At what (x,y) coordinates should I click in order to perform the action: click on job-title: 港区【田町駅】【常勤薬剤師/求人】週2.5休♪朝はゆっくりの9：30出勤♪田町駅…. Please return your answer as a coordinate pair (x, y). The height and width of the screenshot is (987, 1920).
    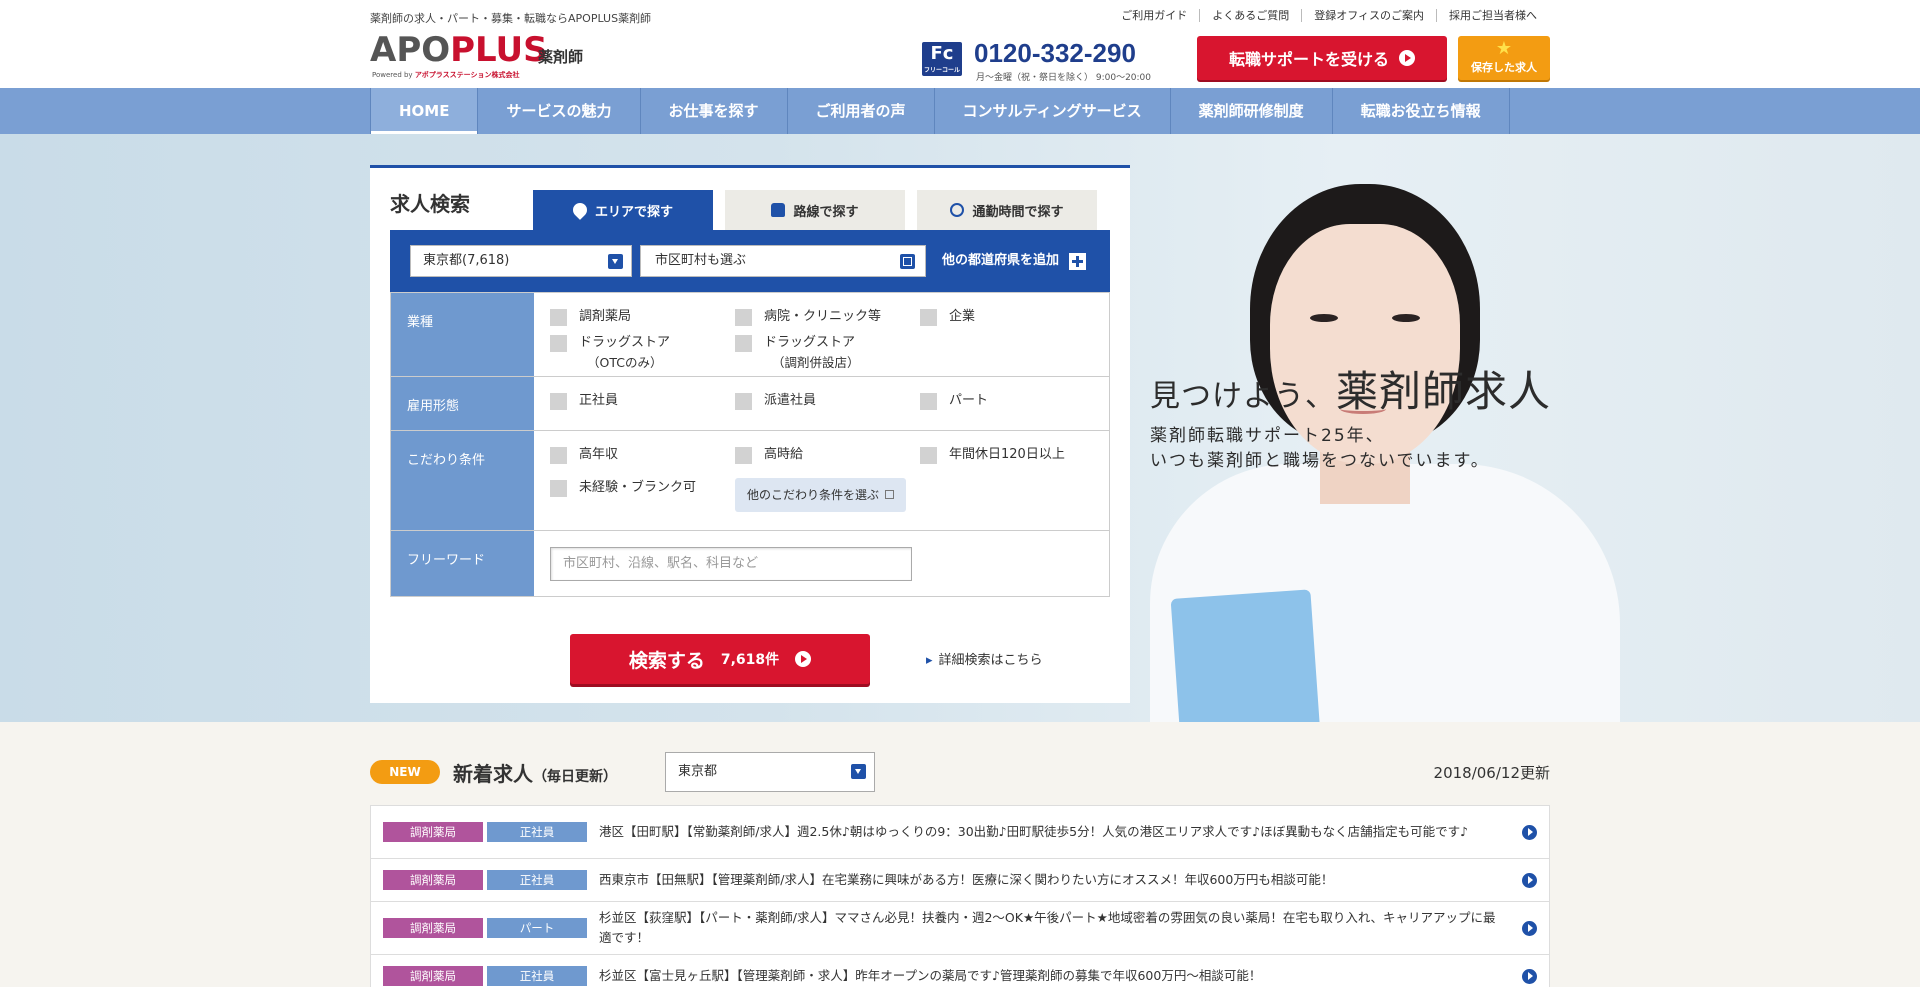
    Looking at the image, I should click on (1034, 831).